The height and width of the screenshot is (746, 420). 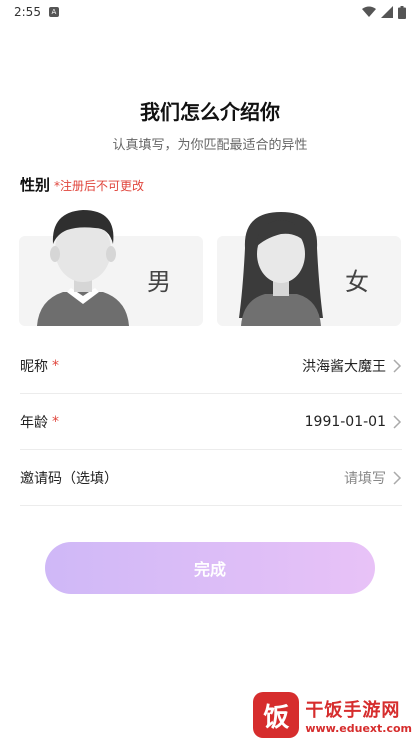 What do you see at coordinates (27, 12) in the screenshot?
I see `status-time: 2:55` at bounding box center [27, 12].